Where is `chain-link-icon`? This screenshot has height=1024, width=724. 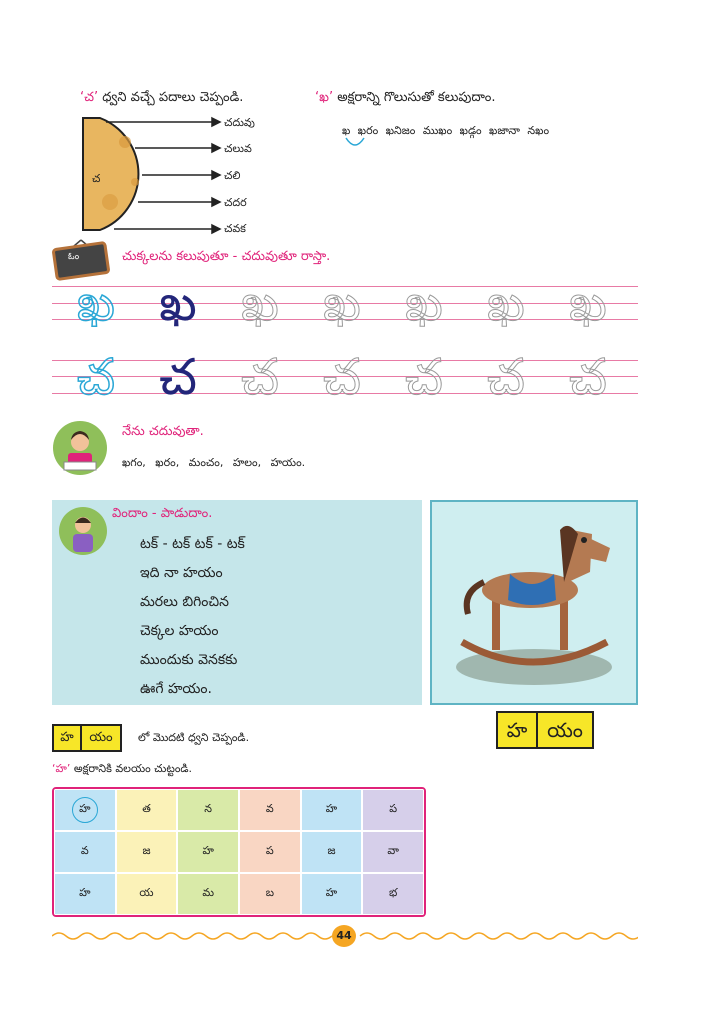
chain-link-icon is located at coordinates (355, 141).